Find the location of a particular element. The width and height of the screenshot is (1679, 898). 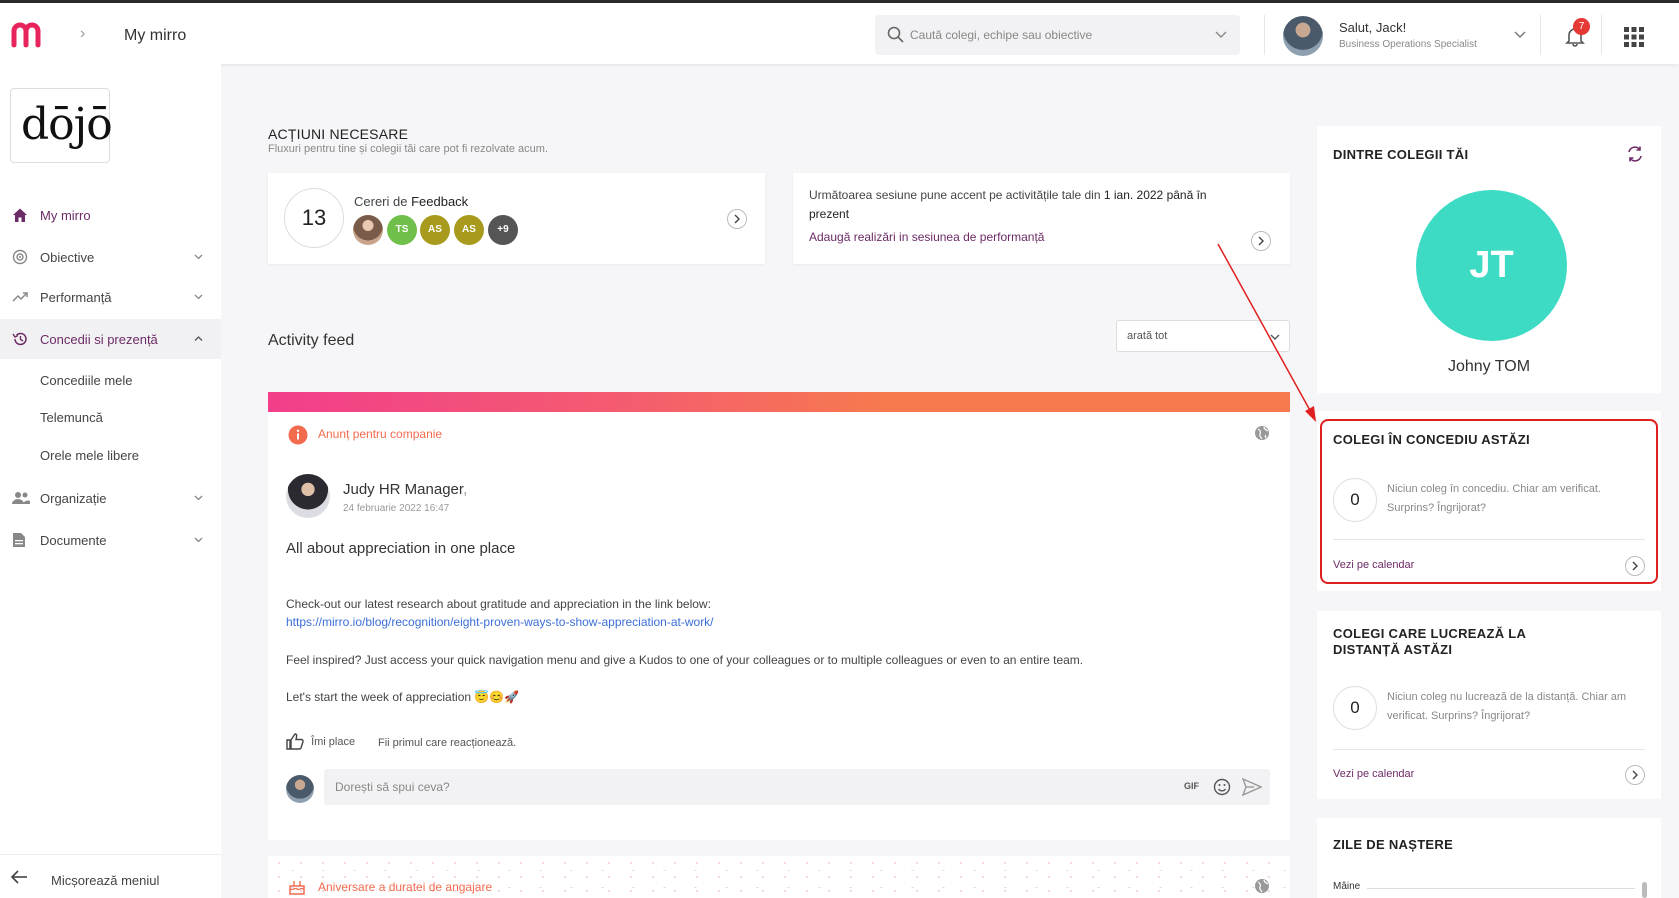

collapse-menu-button: Micșorează meniul is located at coordinates (110, 876).